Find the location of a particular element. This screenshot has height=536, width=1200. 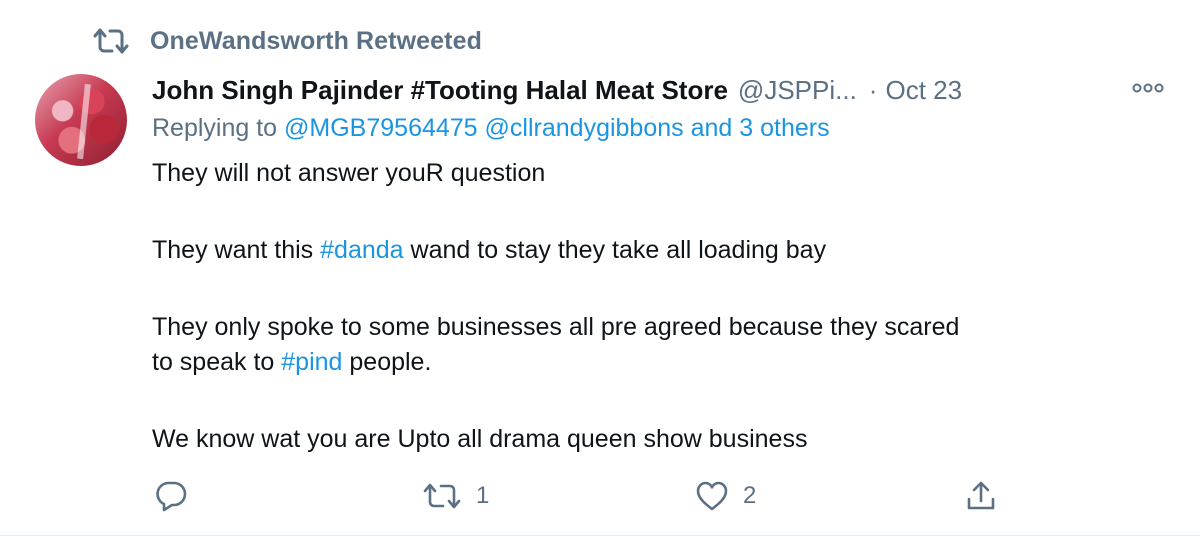

more-options-button is located at coordinates (1148, 90).